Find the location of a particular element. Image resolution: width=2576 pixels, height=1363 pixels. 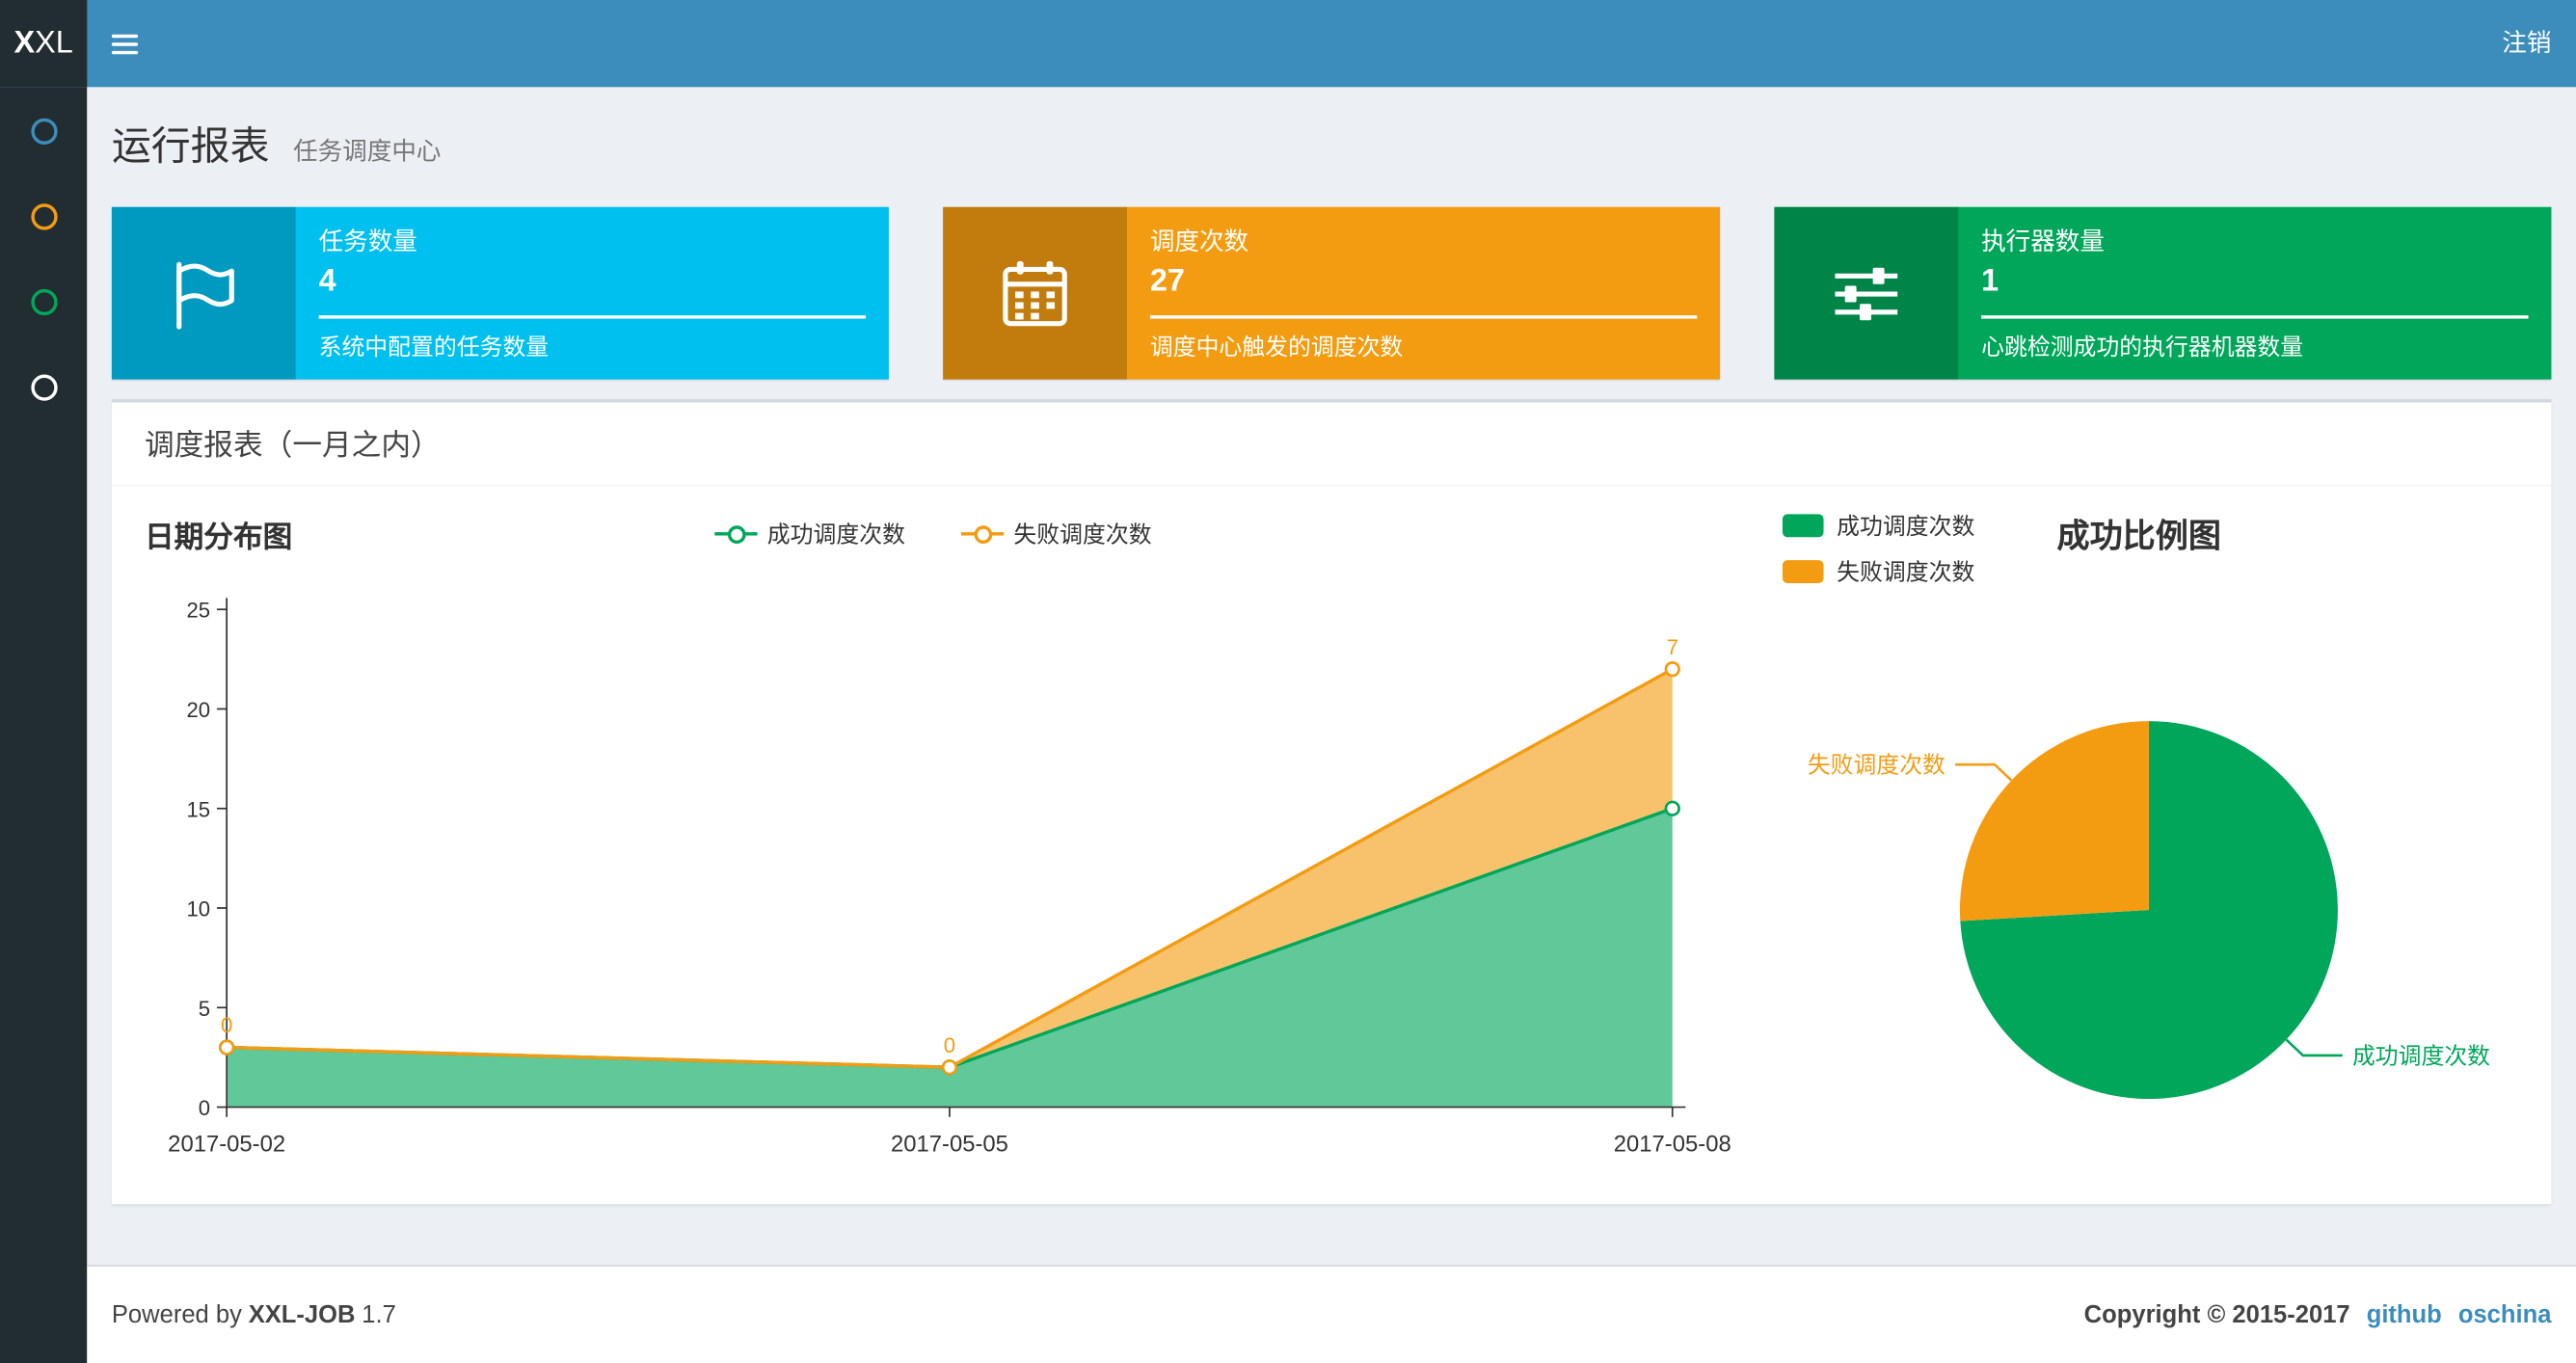

page-subtitle: 任务调度中心 is located at coordinates (368, 152).